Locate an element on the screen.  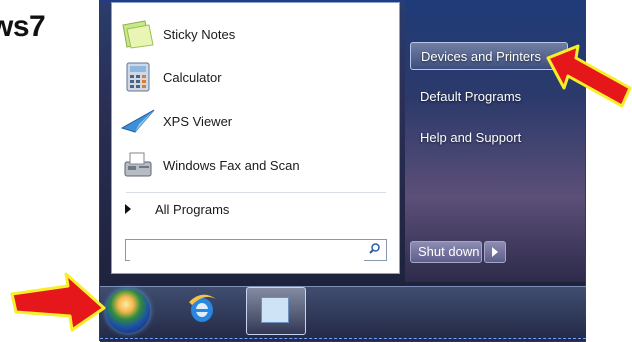
start-orb is located at coordinates (128, 311).